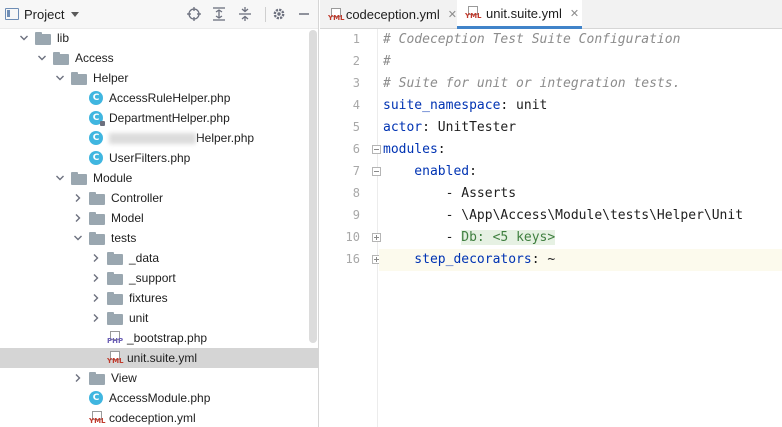 Image resolution: width=782 pixels, height=427 pixels. What do you see at coordinates (152, 138) in the screenshot?
I see `redacted-text` at bounding box center [152, 138].